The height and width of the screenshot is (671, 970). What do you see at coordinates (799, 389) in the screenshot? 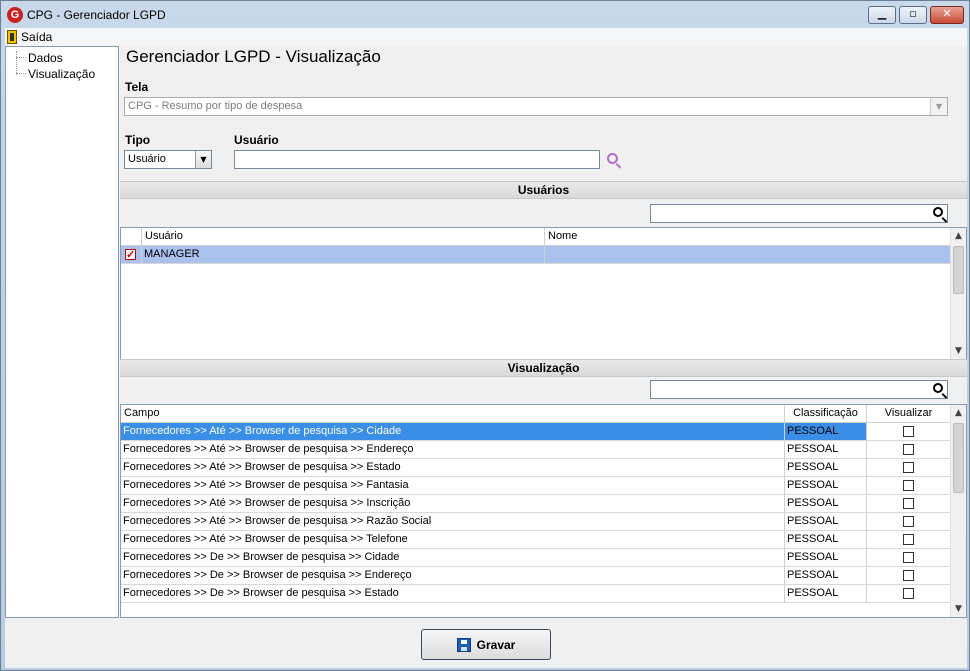
I see `visualizacao-search-input` at bounding box center [799, 389].